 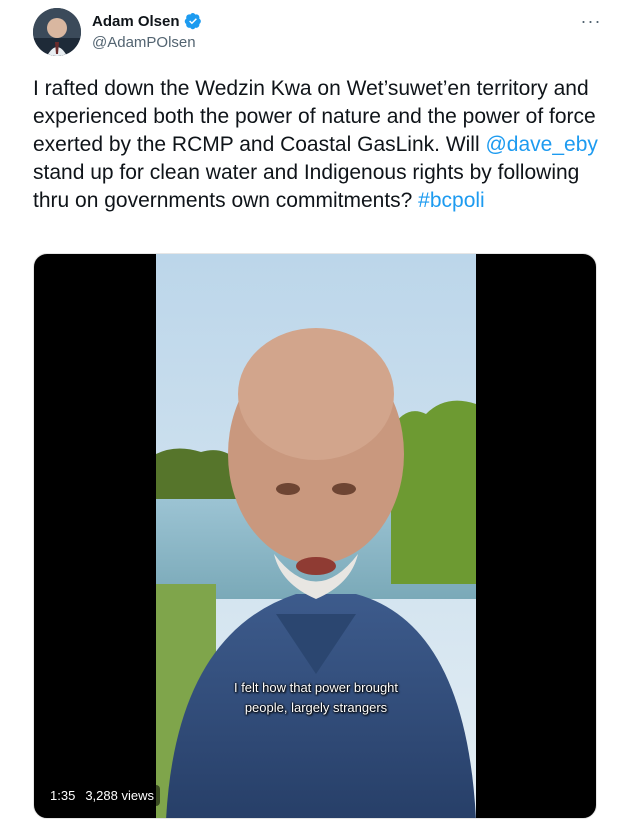 I want to click on author-name-row: Adam Olsen, so click(x=147, y=21).